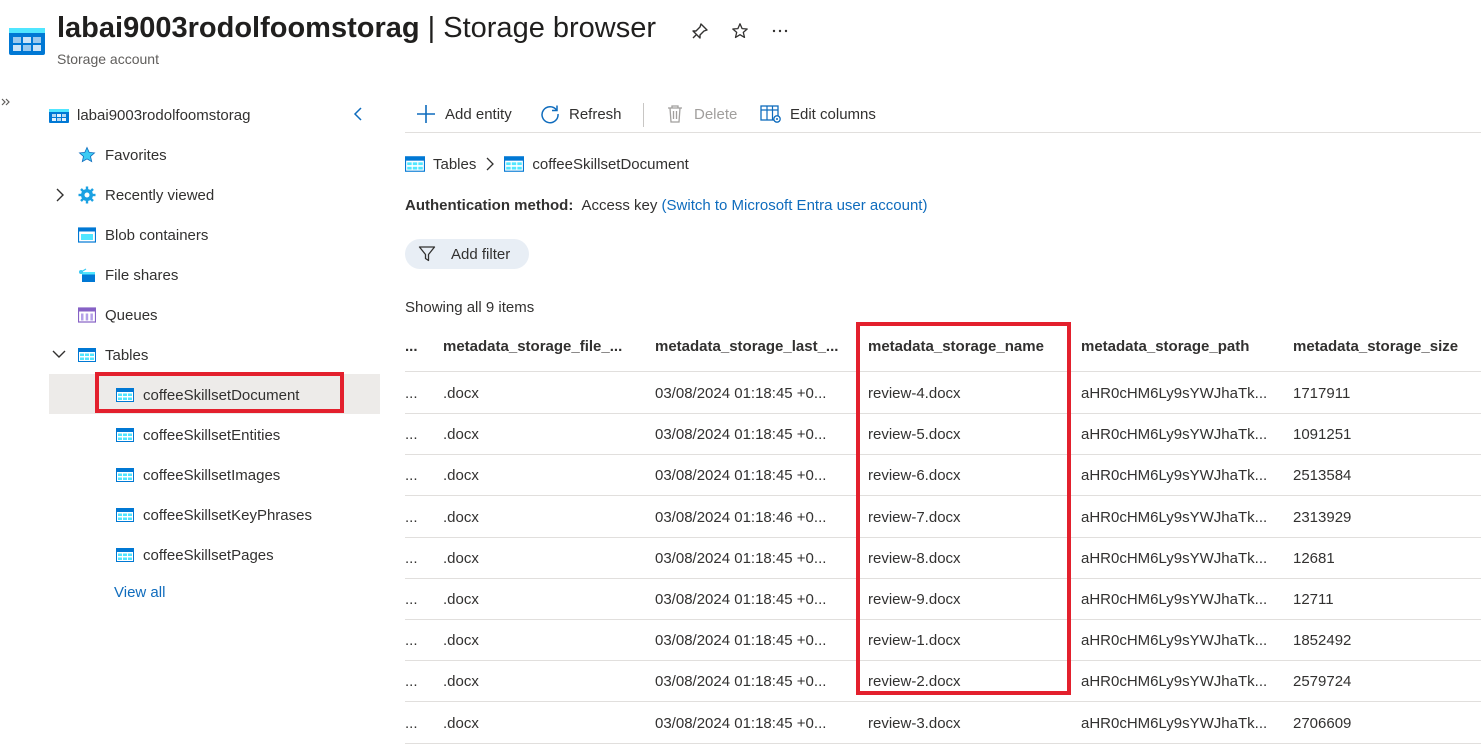 The width and height of the screenshot is (1481, 749). What do you see at coordinates (87, 155) in the screenshot?
I see `star-icon` at bounding box center [87, 155].